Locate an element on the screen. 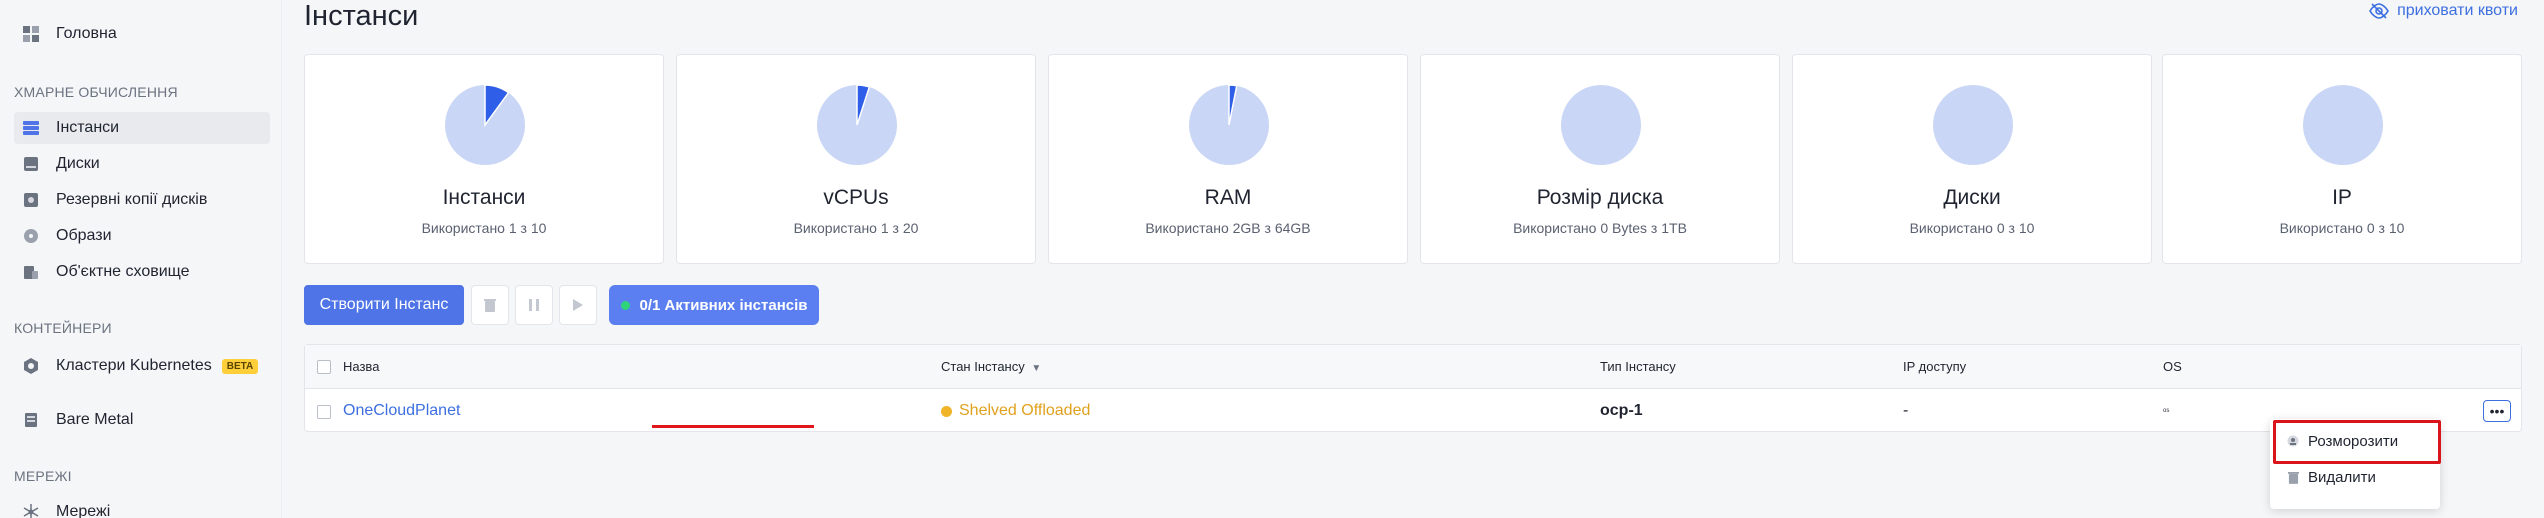  sidebar-section-networks: МЕРЕЖІ is located at coordinates (43, 476).